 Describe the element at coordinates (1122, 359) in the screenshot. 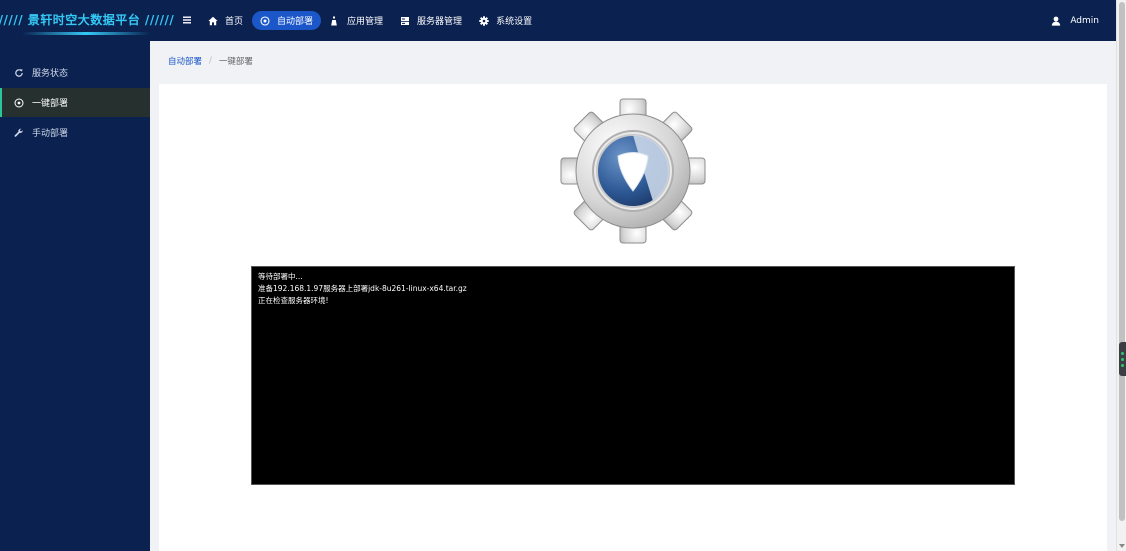

I see `floating-widget-handle` at that location.